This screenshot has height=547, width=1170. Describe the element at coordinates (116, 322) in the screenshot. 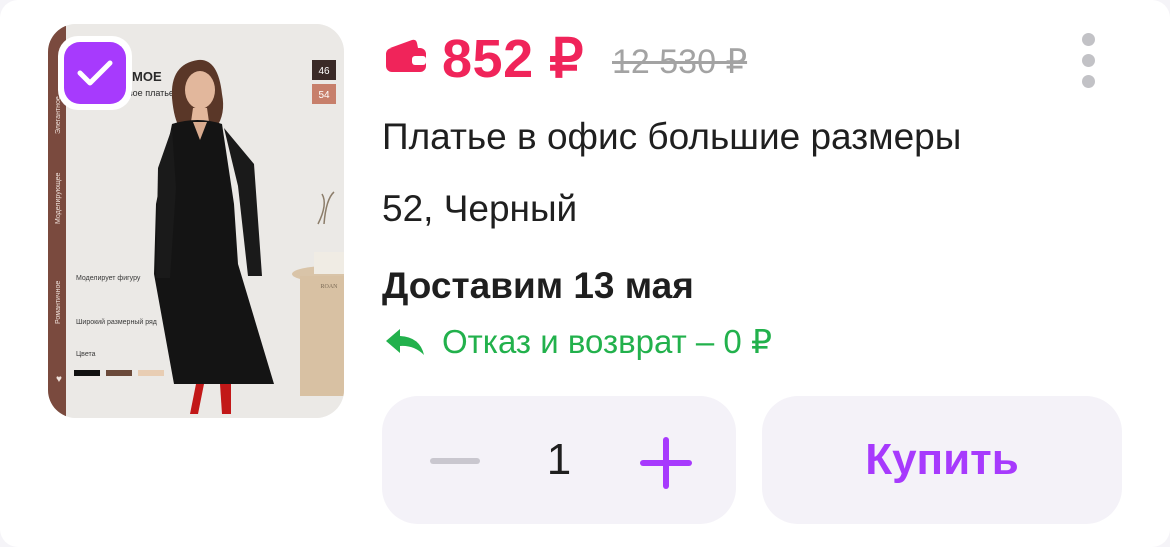

I see `photo-feature-2: Широкий размерный ряд` at that location.